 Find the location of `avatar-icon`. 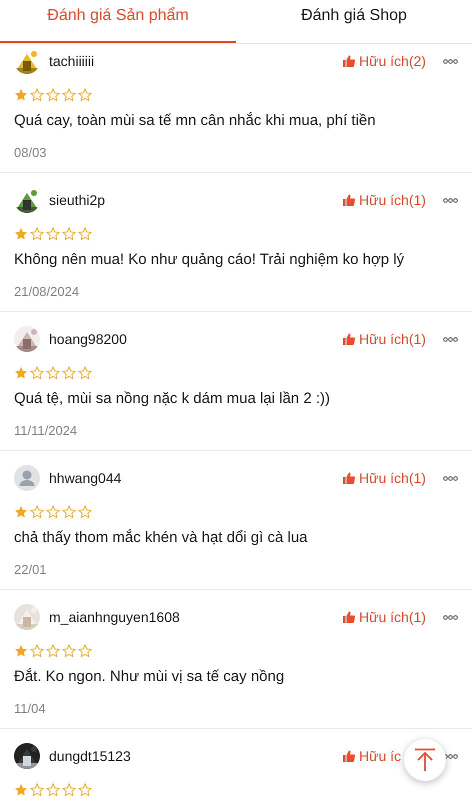

avatar-icon is located at coordinates (27, 478).